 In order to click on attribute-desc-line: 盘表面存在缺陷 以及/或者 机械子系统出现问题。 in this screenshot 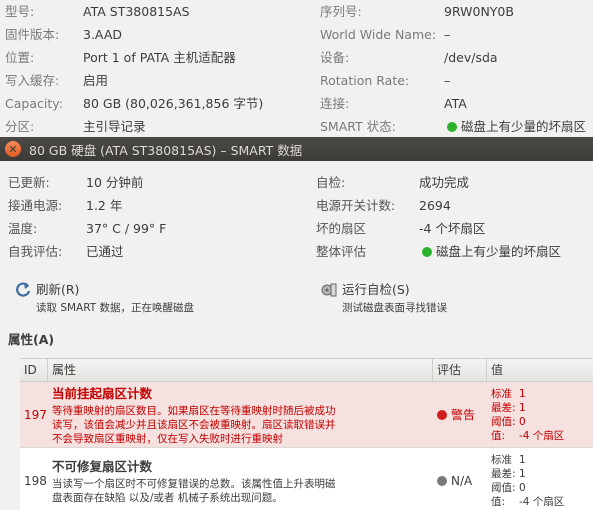, I will do `click(167, 498)`.